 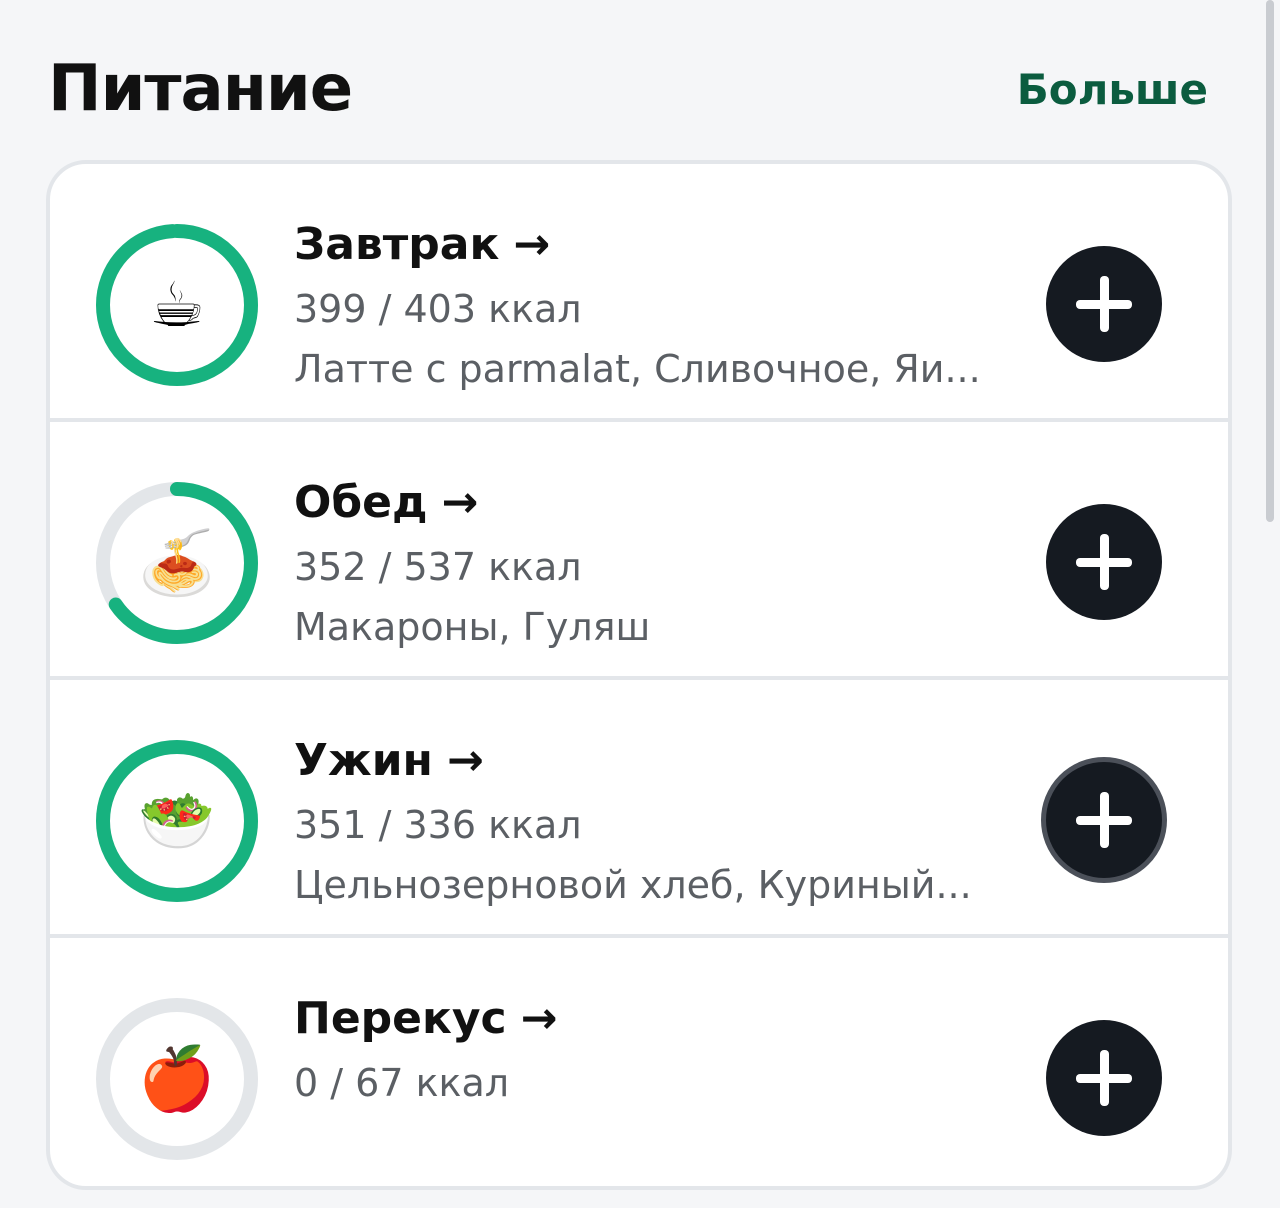 I want to click on progress-ring: 🥗, so click(x=177, y=821).